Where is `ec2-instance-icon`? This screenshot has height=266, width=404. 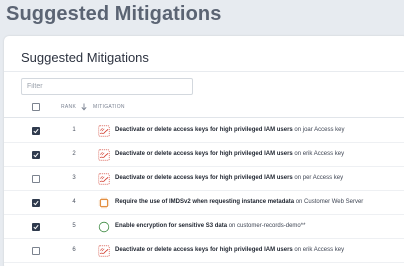
ec2-instance-icon is located at coordinates (104, 202).